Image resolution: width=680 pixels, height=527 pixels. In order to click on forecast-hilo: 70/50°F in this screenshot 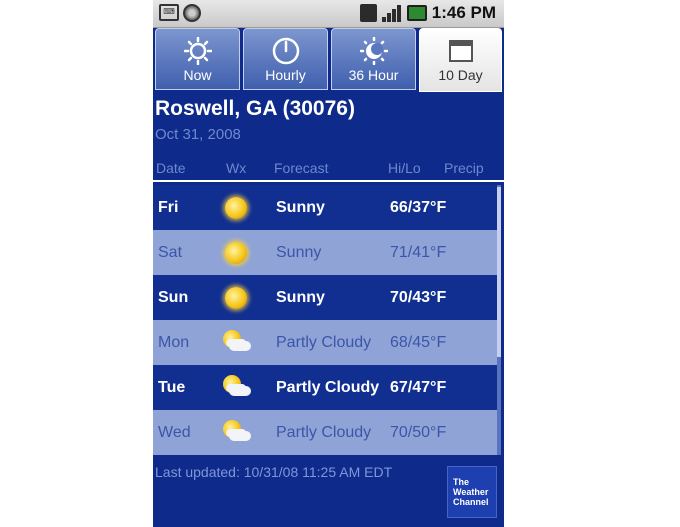, I will do `click(418, 432)`.